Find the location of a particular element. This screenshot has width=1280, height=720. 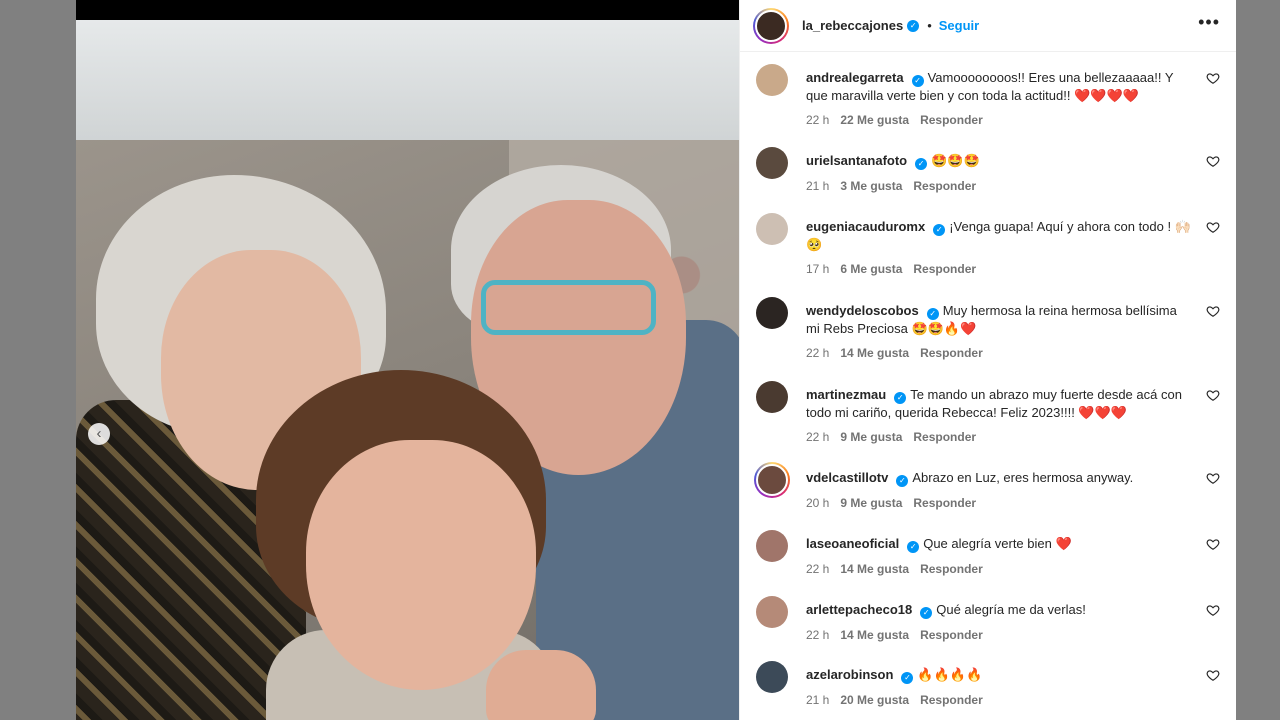

commenter-avatar-image is located at coordinates (772, 480).